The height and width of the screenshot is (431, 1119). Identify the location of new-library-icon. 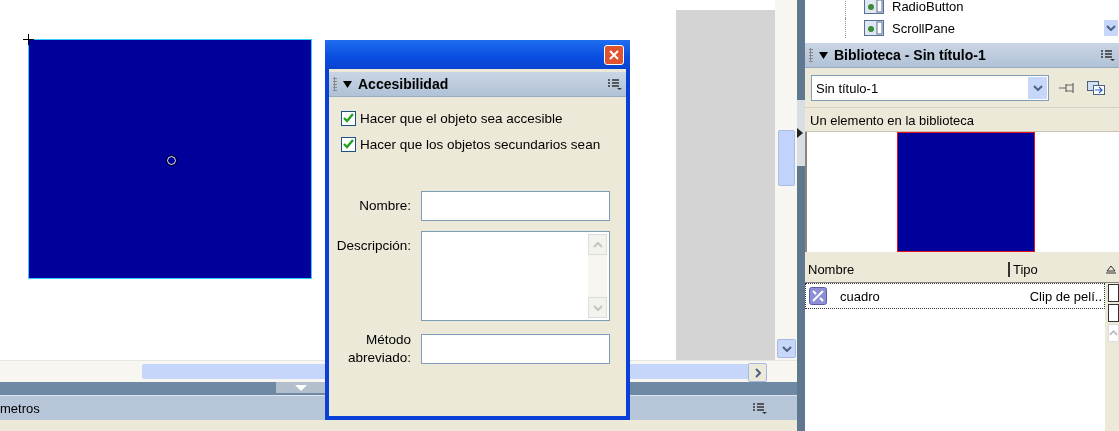
(1096, 88).